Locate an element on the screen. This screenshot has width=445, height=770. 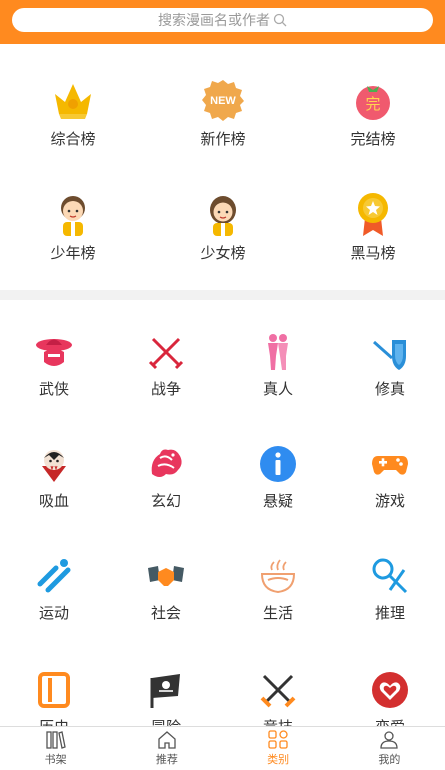
coffee-icon is located at coordinates (278, 576).